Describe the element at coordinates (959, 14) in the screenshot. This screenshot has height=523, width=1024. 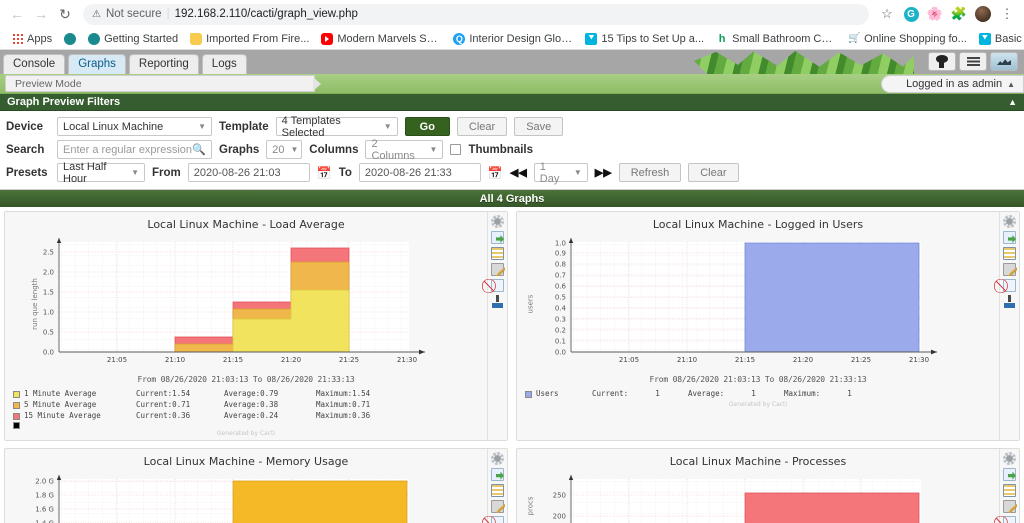
I see `extensions-puzzle-icon: 🧩` at that location.